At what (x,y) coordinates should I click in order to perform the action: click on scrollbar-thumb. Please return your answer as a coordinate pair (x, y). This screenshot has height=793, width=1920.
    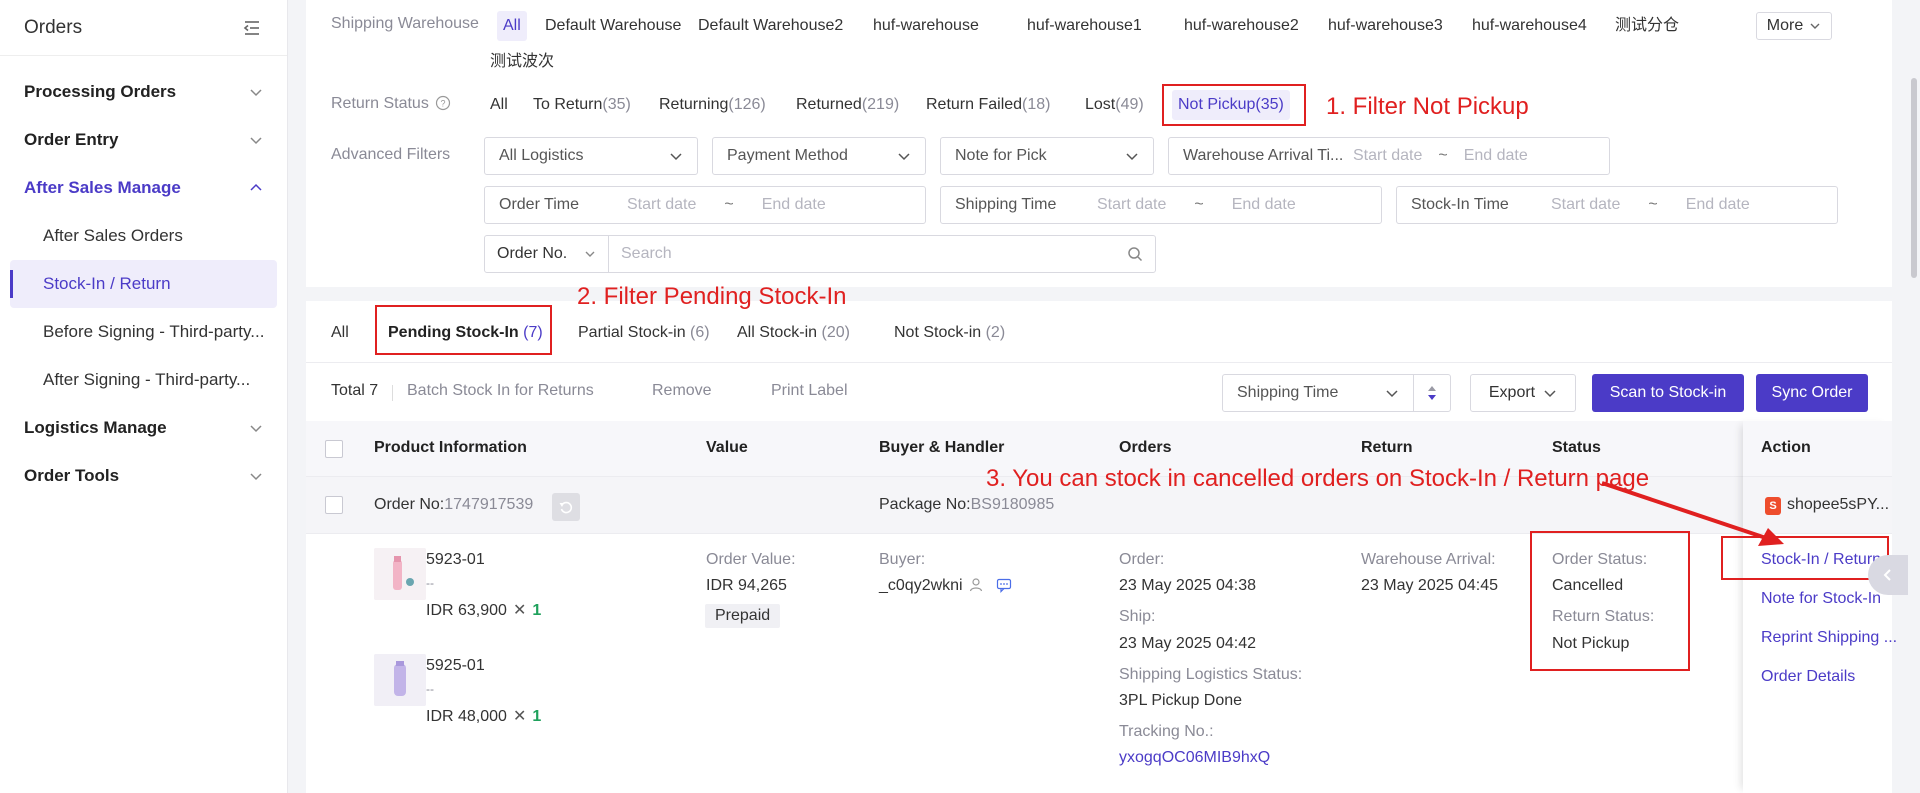
    Looking at the image, I should click on (1914, 178).